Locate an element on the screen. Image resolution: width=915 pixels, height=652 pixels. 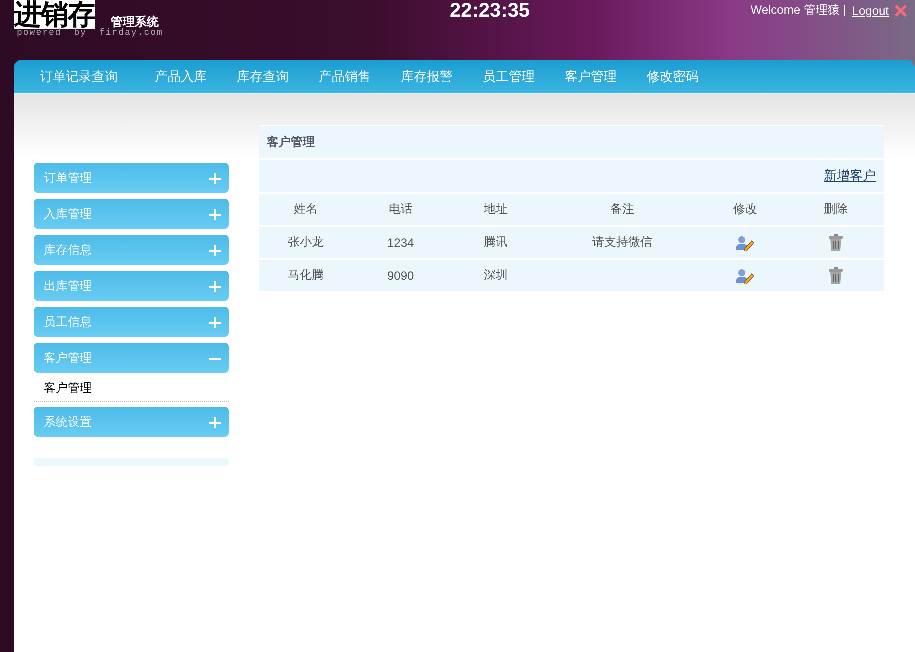
table-cell: 深圳 is located at coordinates (496, 275).